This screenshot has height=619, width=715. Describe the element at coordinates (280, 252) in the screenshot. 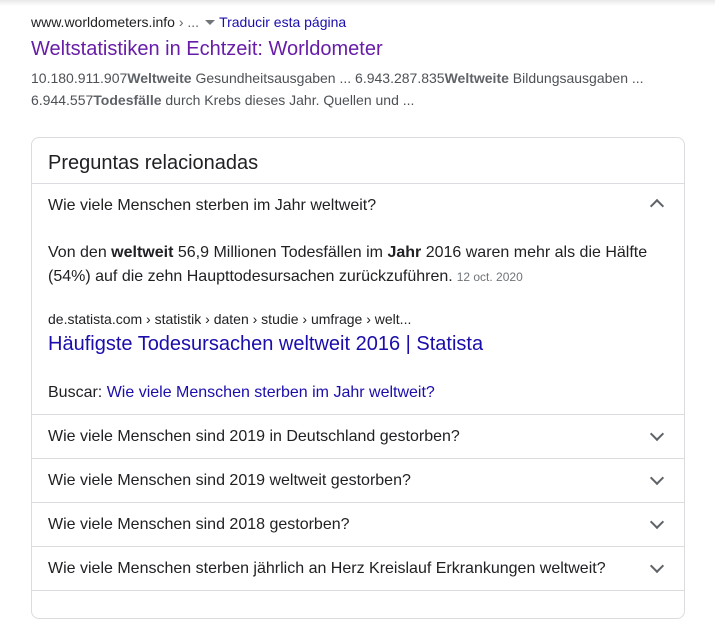

I see `answer-text: 56,9 Millionen Todesfällen im` at that location.